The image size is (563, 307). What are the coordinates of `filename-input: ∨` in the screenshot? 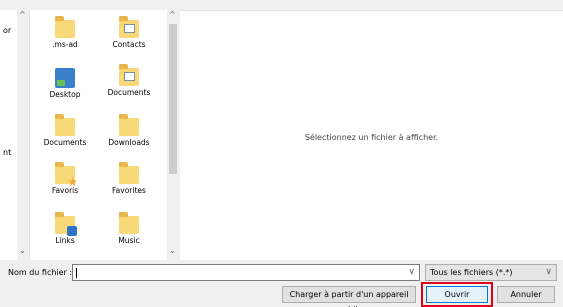 It's located at (246, 272).